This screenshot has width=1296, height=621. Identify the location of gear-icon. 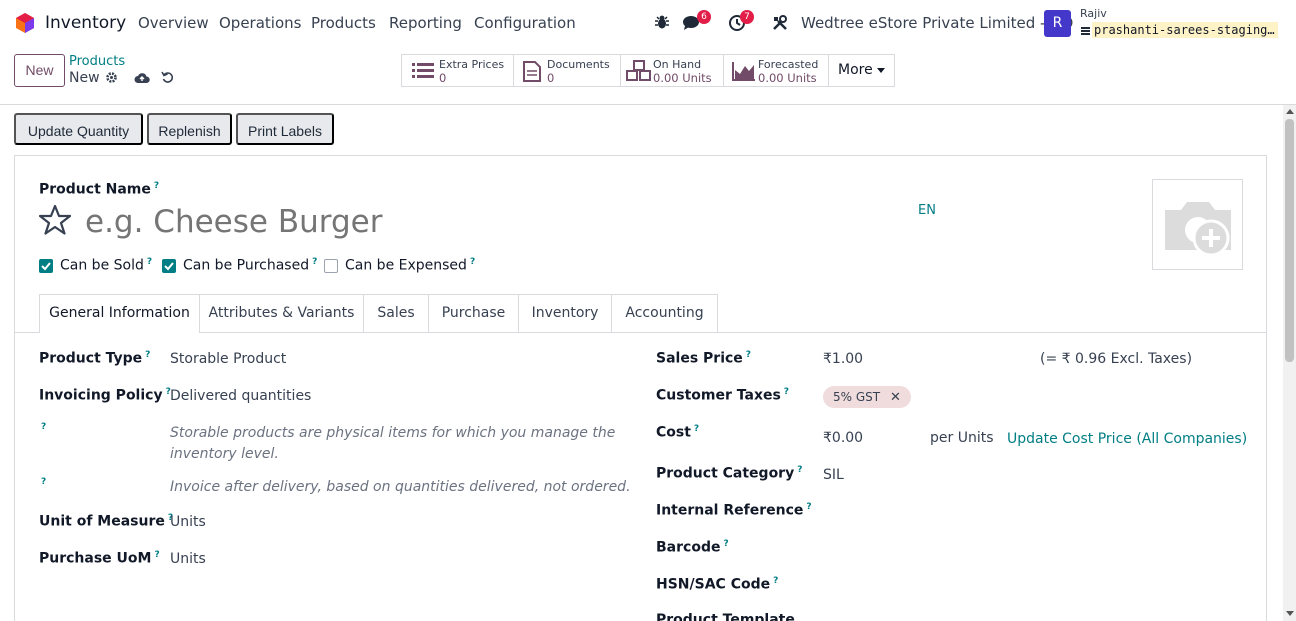
(111, 79).